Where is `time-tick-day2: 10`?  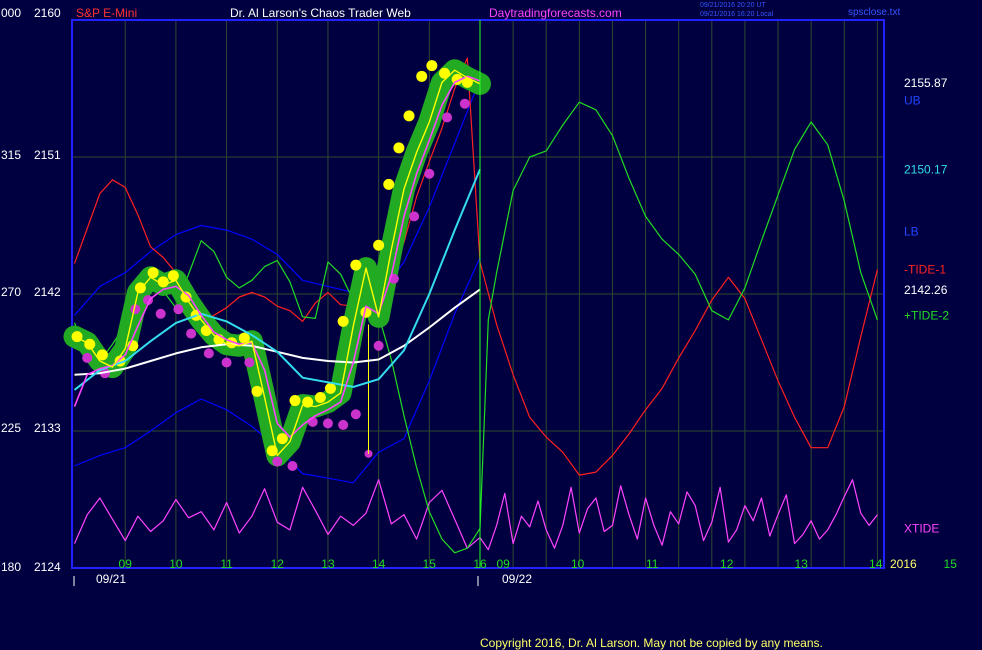 time-tick-day2: 10 is located at coordinates (578, 564).